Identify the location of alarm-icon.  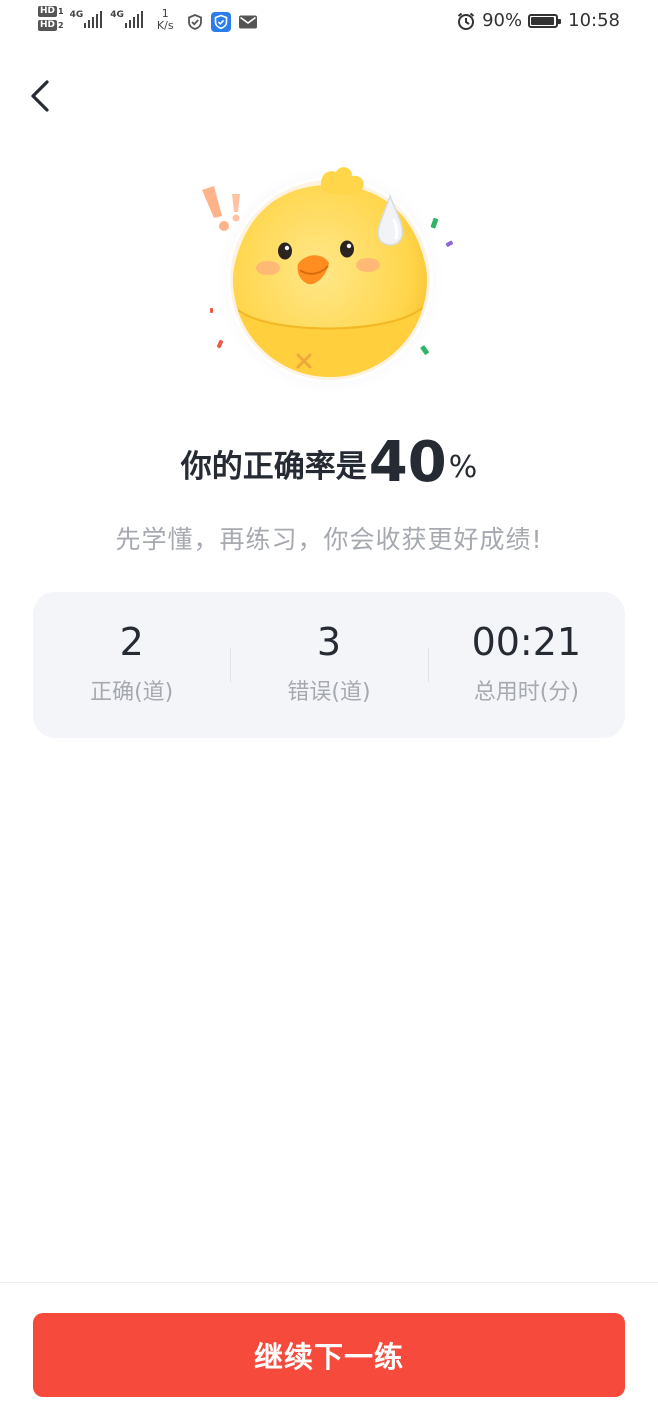
(466, 21).